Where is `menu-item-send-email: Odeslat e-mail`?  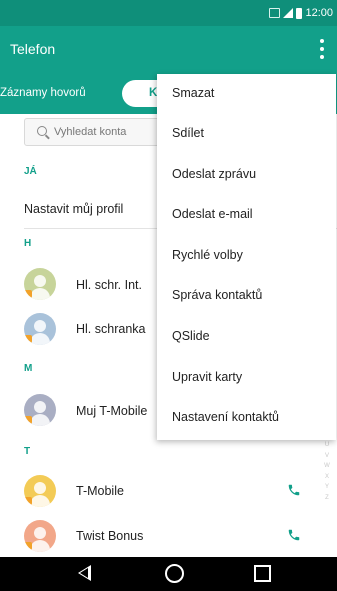 menu-item-send-email: Odeslat e-mail is located at coordinates (246, 215).